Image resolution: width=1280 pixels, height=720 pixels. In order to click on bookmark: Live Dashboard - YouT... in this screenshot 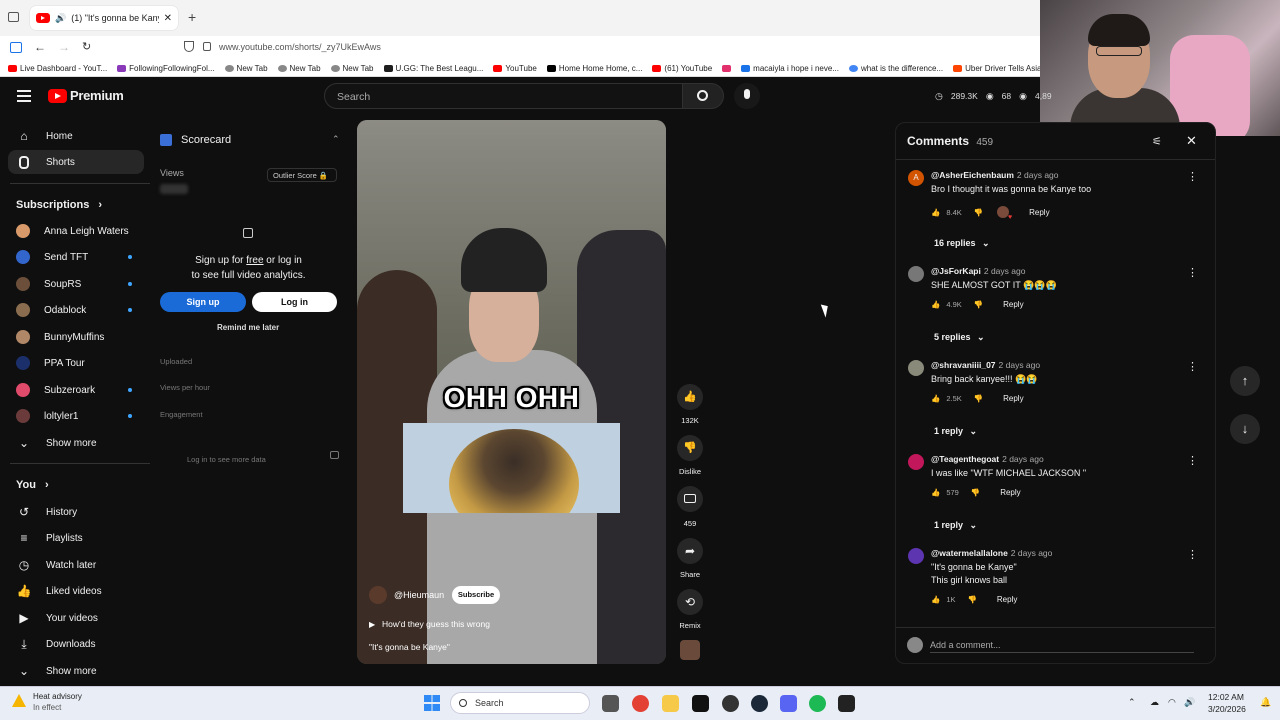, I will do `click(57, 68)`.